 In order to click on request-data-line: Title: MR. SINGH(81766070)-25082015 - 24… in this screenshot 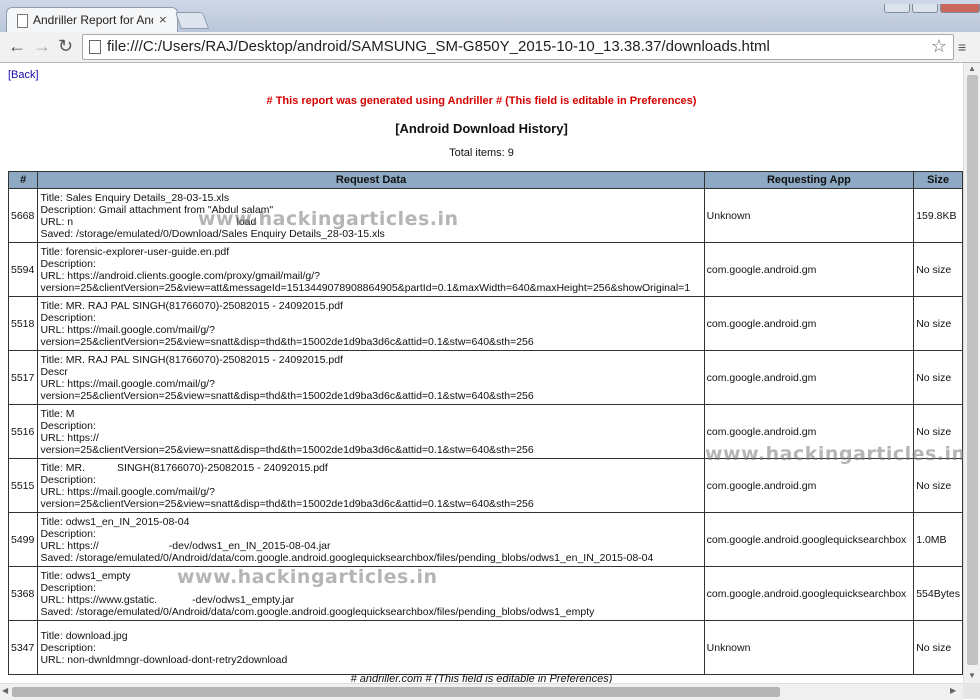, I will do `click(184, 467)`.